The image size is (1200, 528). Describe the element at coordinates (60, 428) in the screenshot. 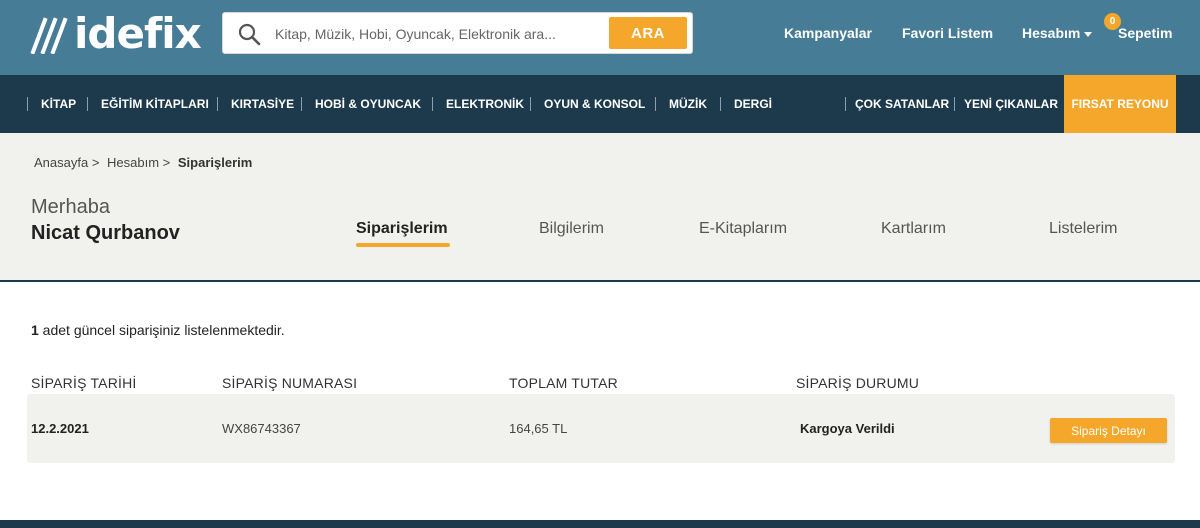

I see `order-date: 12.2.2021` at that location.